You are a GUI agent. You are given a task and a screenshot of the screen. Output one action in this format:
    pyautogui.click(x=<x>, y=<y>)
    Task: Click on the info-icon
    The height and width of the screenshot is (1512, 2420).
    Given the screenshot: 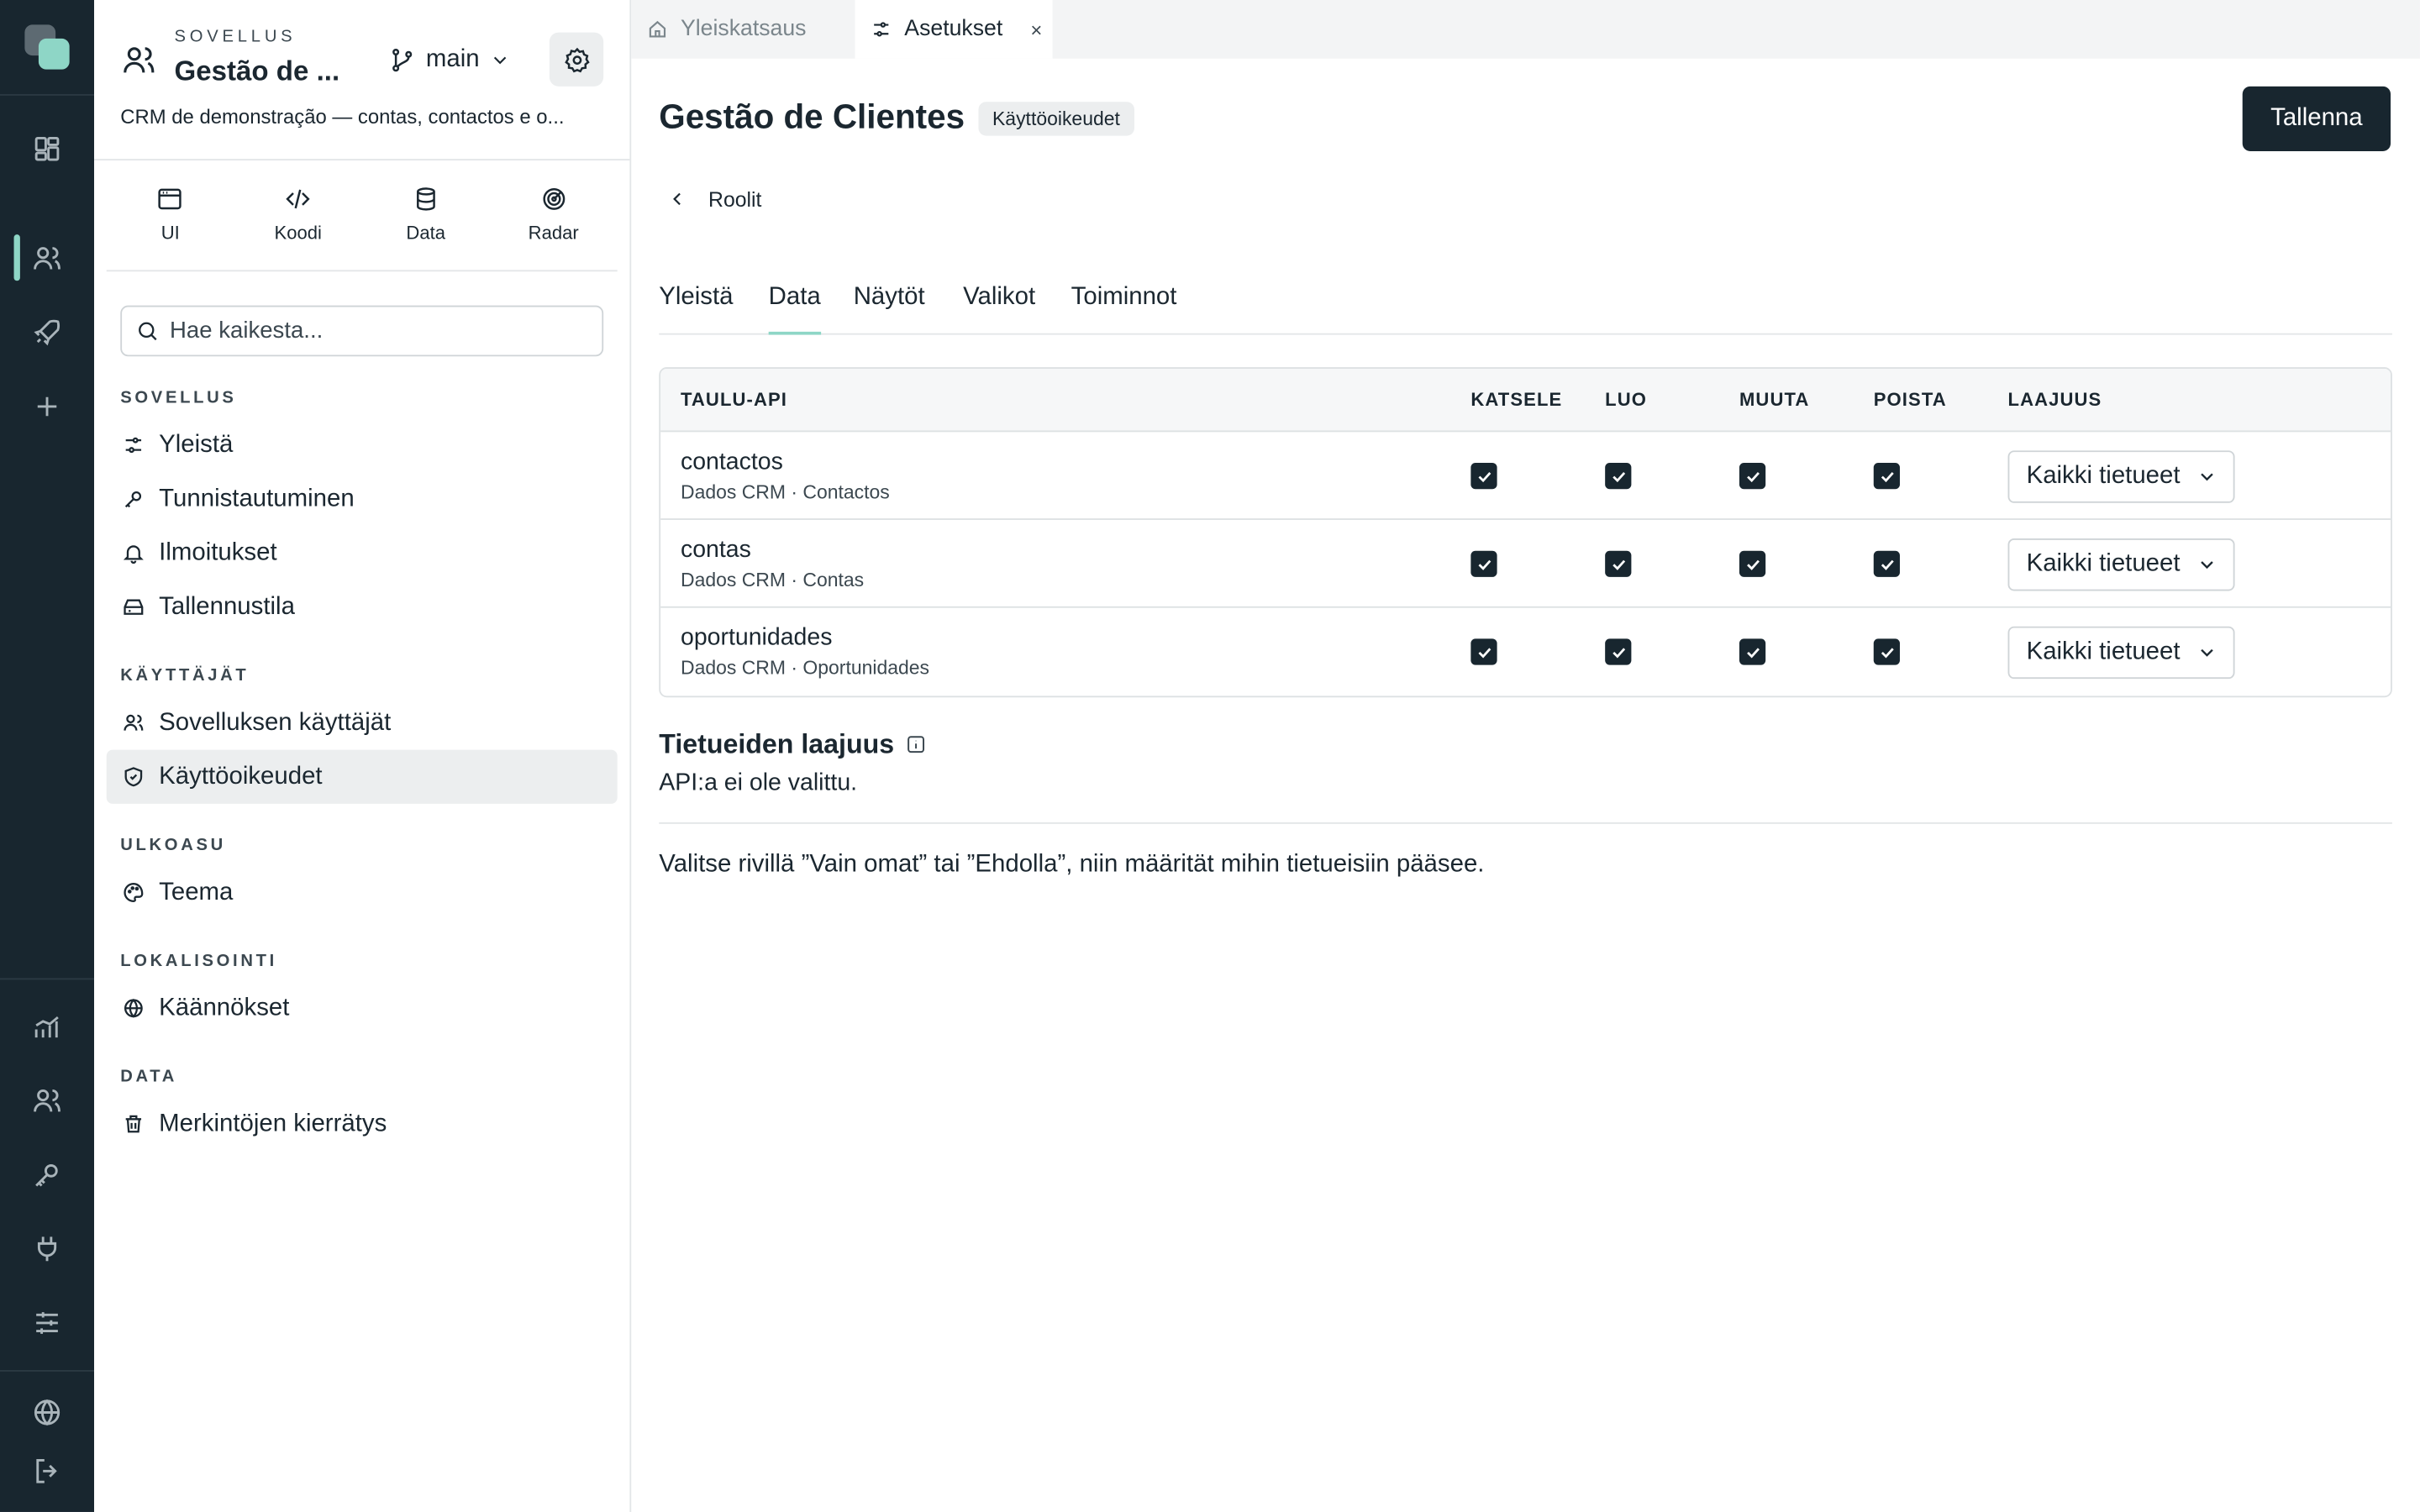 What is the action you would take?
    pyautogui.click(x=917, y=744)
    